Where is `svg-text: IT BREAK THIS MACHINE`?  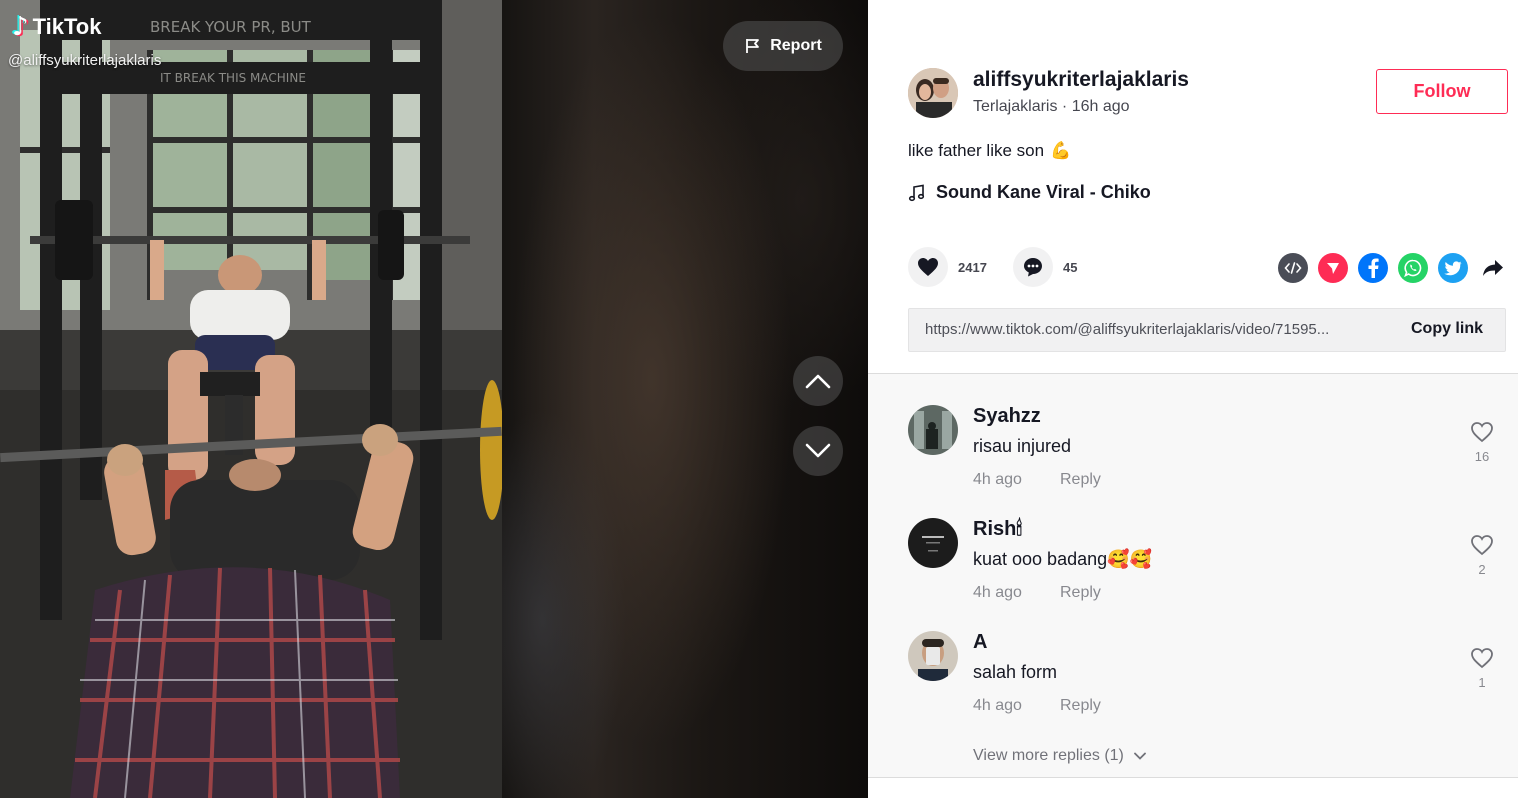 svg-text: IT BREAK THIS MACHINE is located at coordinates (233, 78).